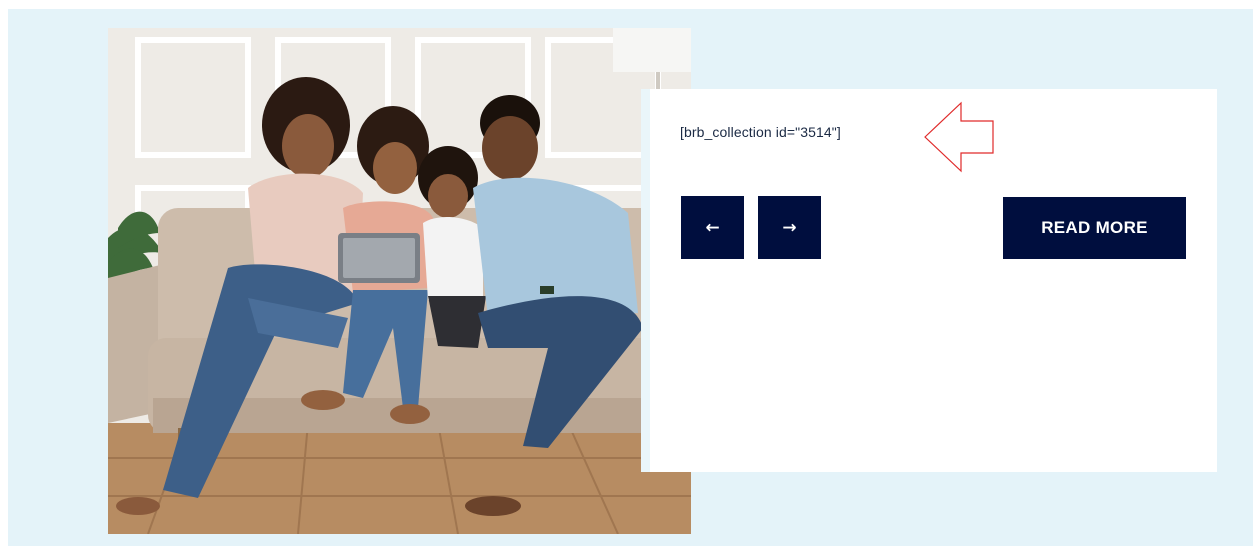 The height and width of the screenshot is (546, 1253). I want to click on next-slide-button: →, so click(789, 227).